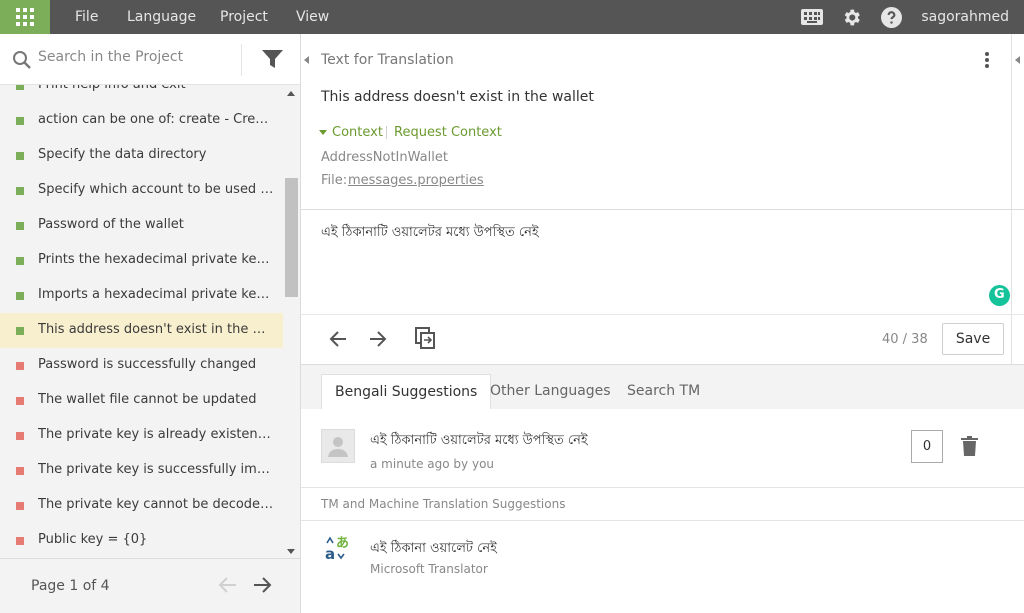  Describe the element at coordinates (965, 17) in the screenshot. I see `user-name: sagorahmed` at that location.